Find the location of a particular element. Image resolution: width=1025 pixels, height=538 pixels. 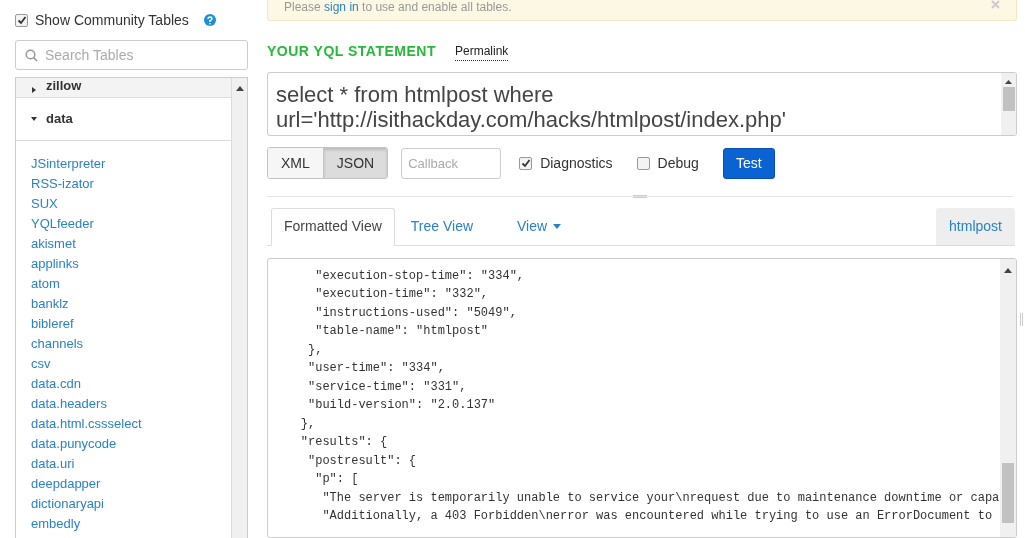

code-line: "p": [ is located at coordinates (337, 480).